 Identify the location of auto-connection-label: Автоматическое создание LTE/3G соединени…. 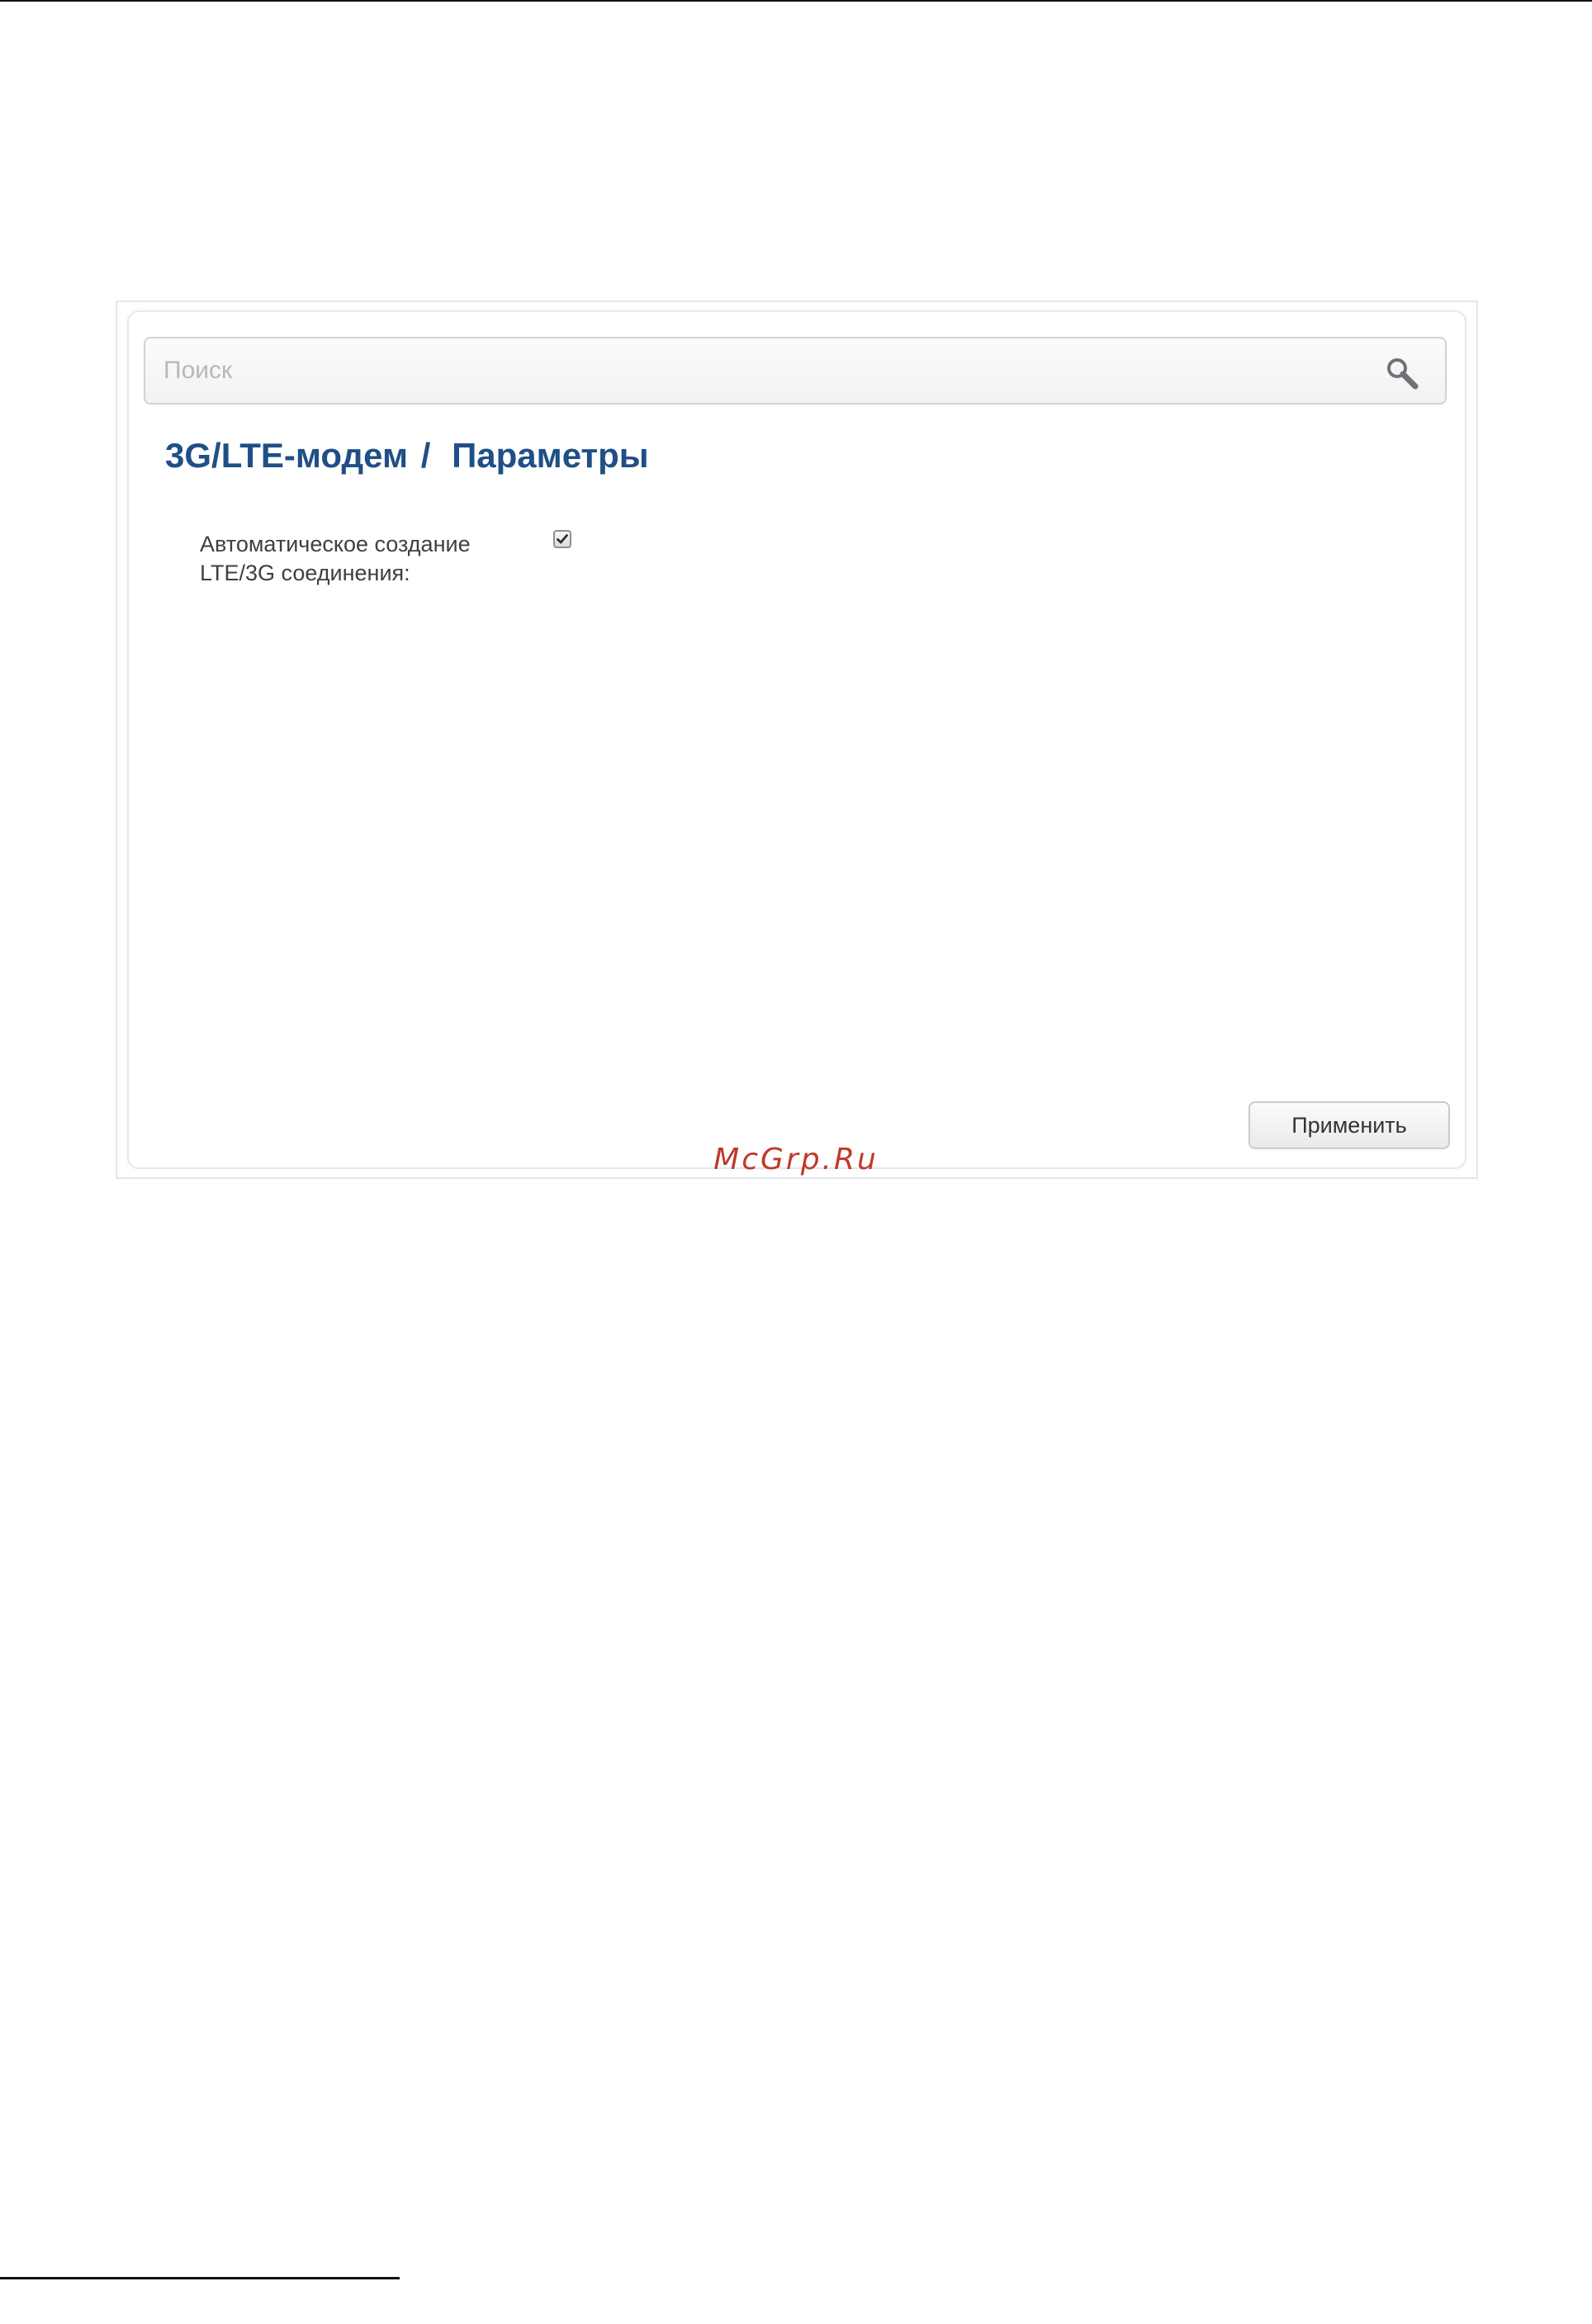
(357, 559).